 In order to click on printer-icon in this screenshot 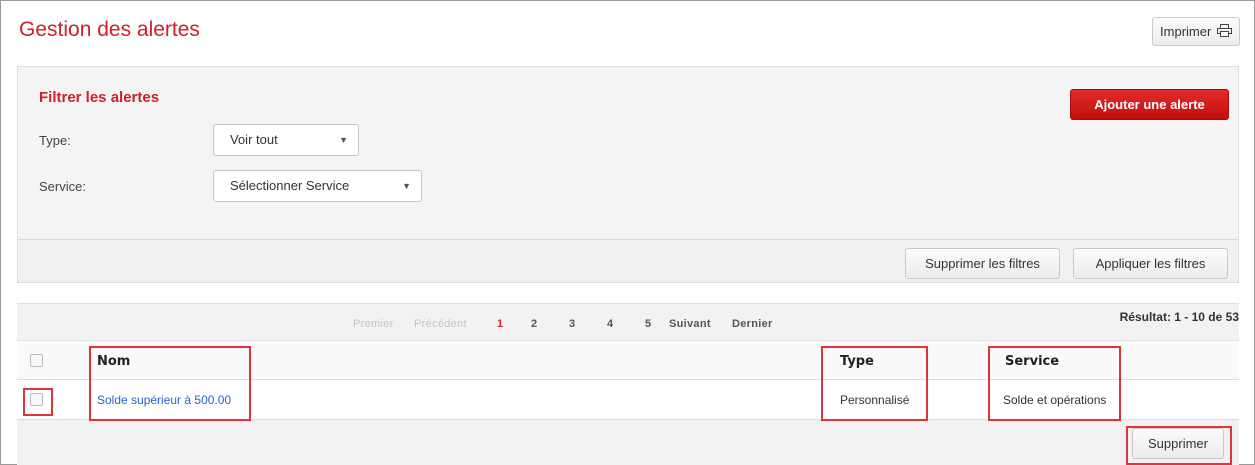, I will do `click(1224, 32)`.